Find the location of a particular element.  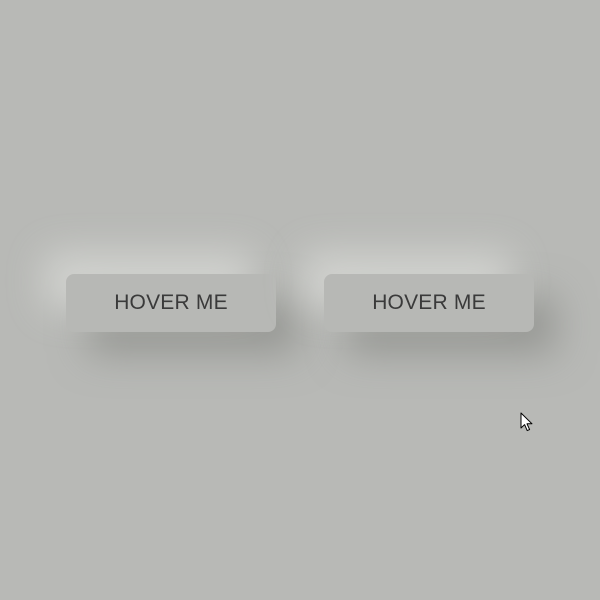

mouse-cursor-icon is located at coordinates (526, 422).